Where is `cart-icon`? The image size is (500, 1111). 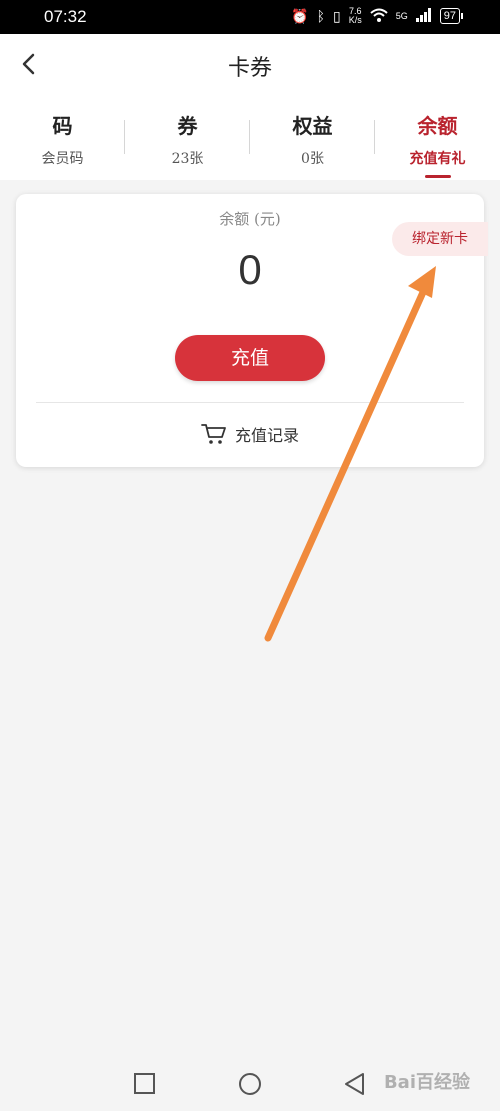
cart-icon is located at coordinates (213, 434).